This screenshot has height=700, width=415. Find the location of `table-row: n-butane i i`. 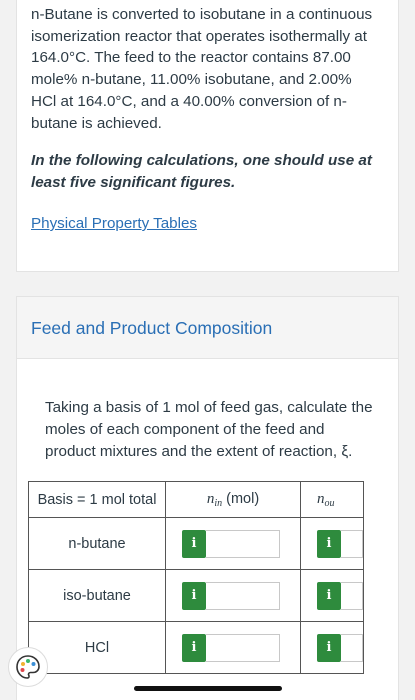

table-row: n-butane i i is located at coordinates (196, 543).